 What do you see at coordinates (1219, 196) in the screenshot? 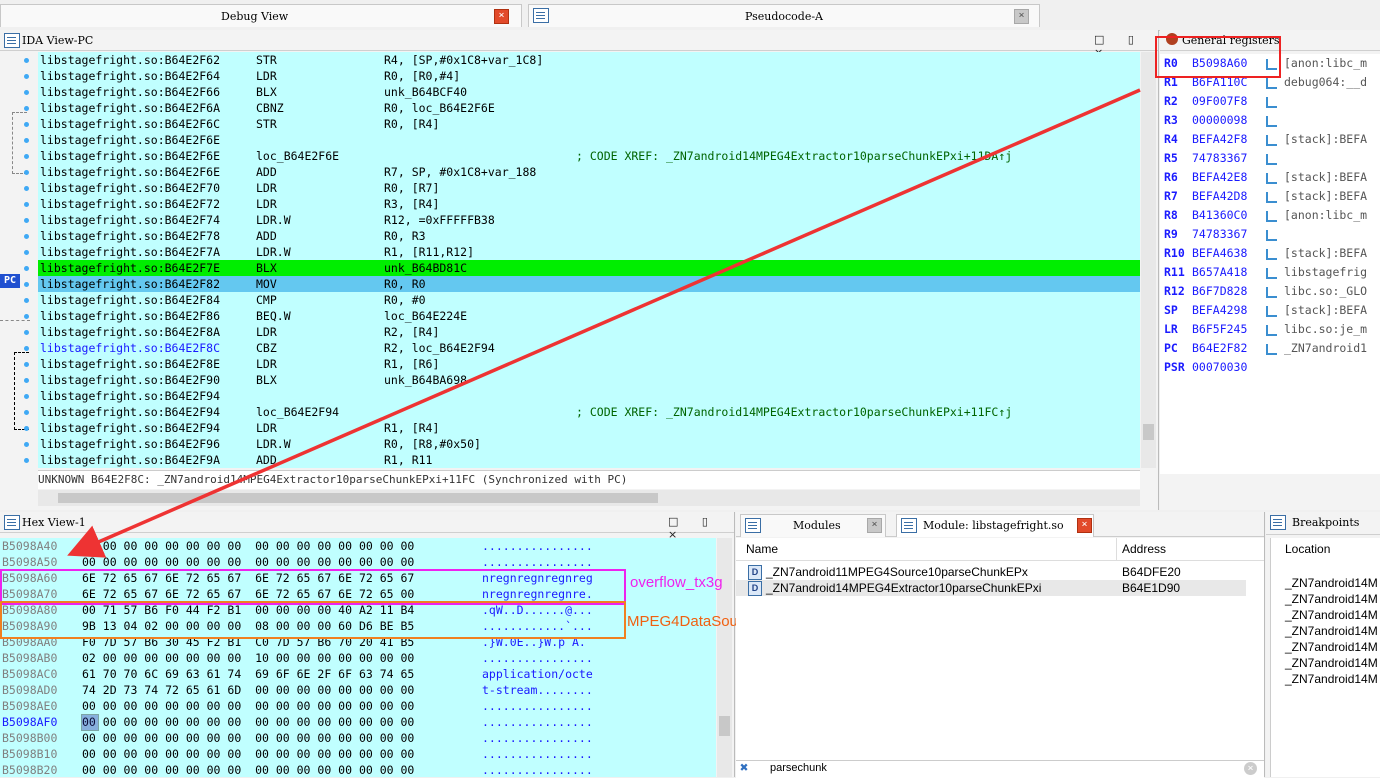
I see `register-value: BEFA42D8` at bounding box center [1219, 196].